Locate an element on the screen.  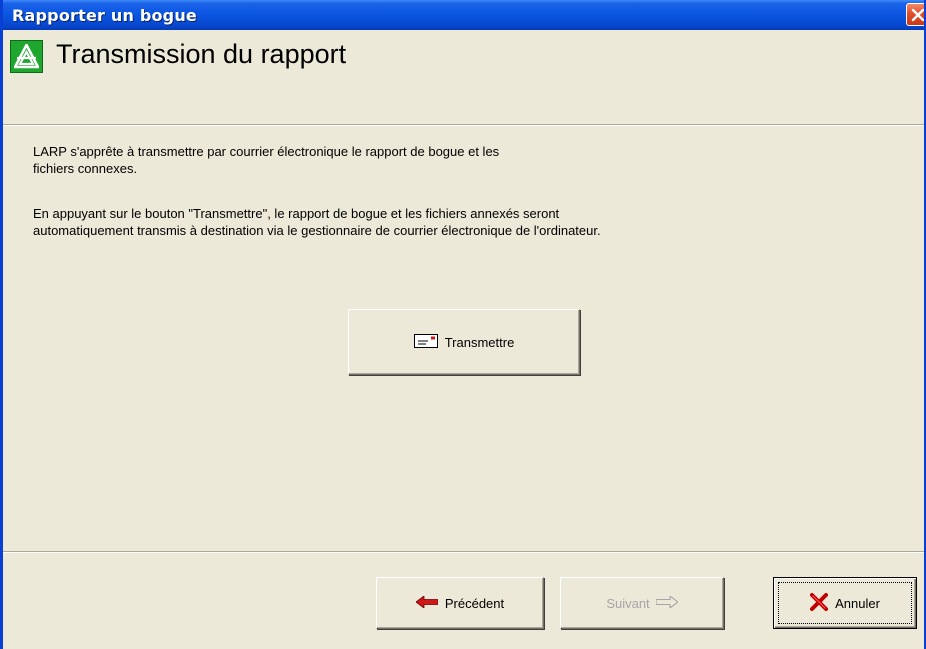
next-button: Suivant is located at coordinates (642, 603).